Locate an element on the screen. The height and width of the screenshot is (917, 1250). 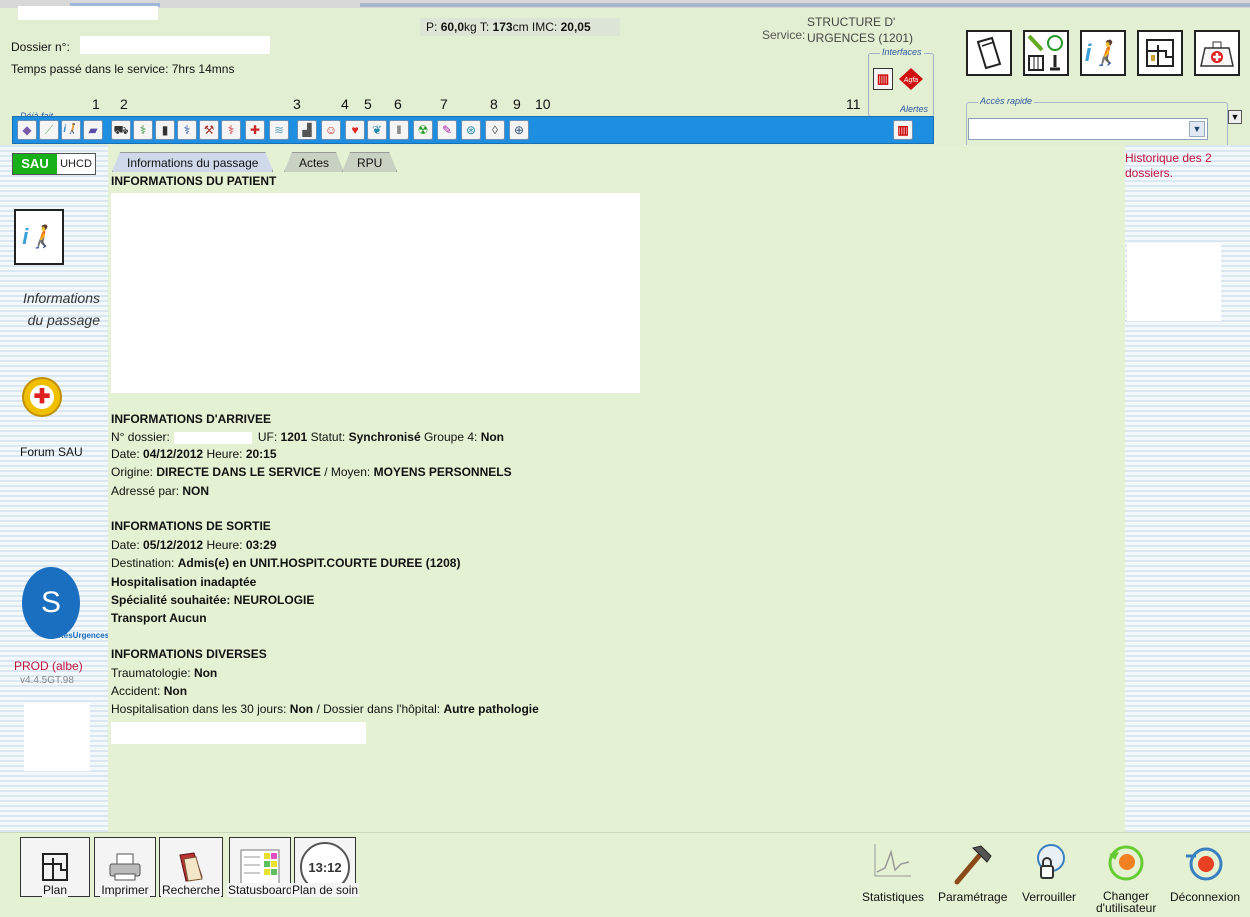
sau-uhcd-toggle: SAU UHCD is located at coordinates (54, 164).